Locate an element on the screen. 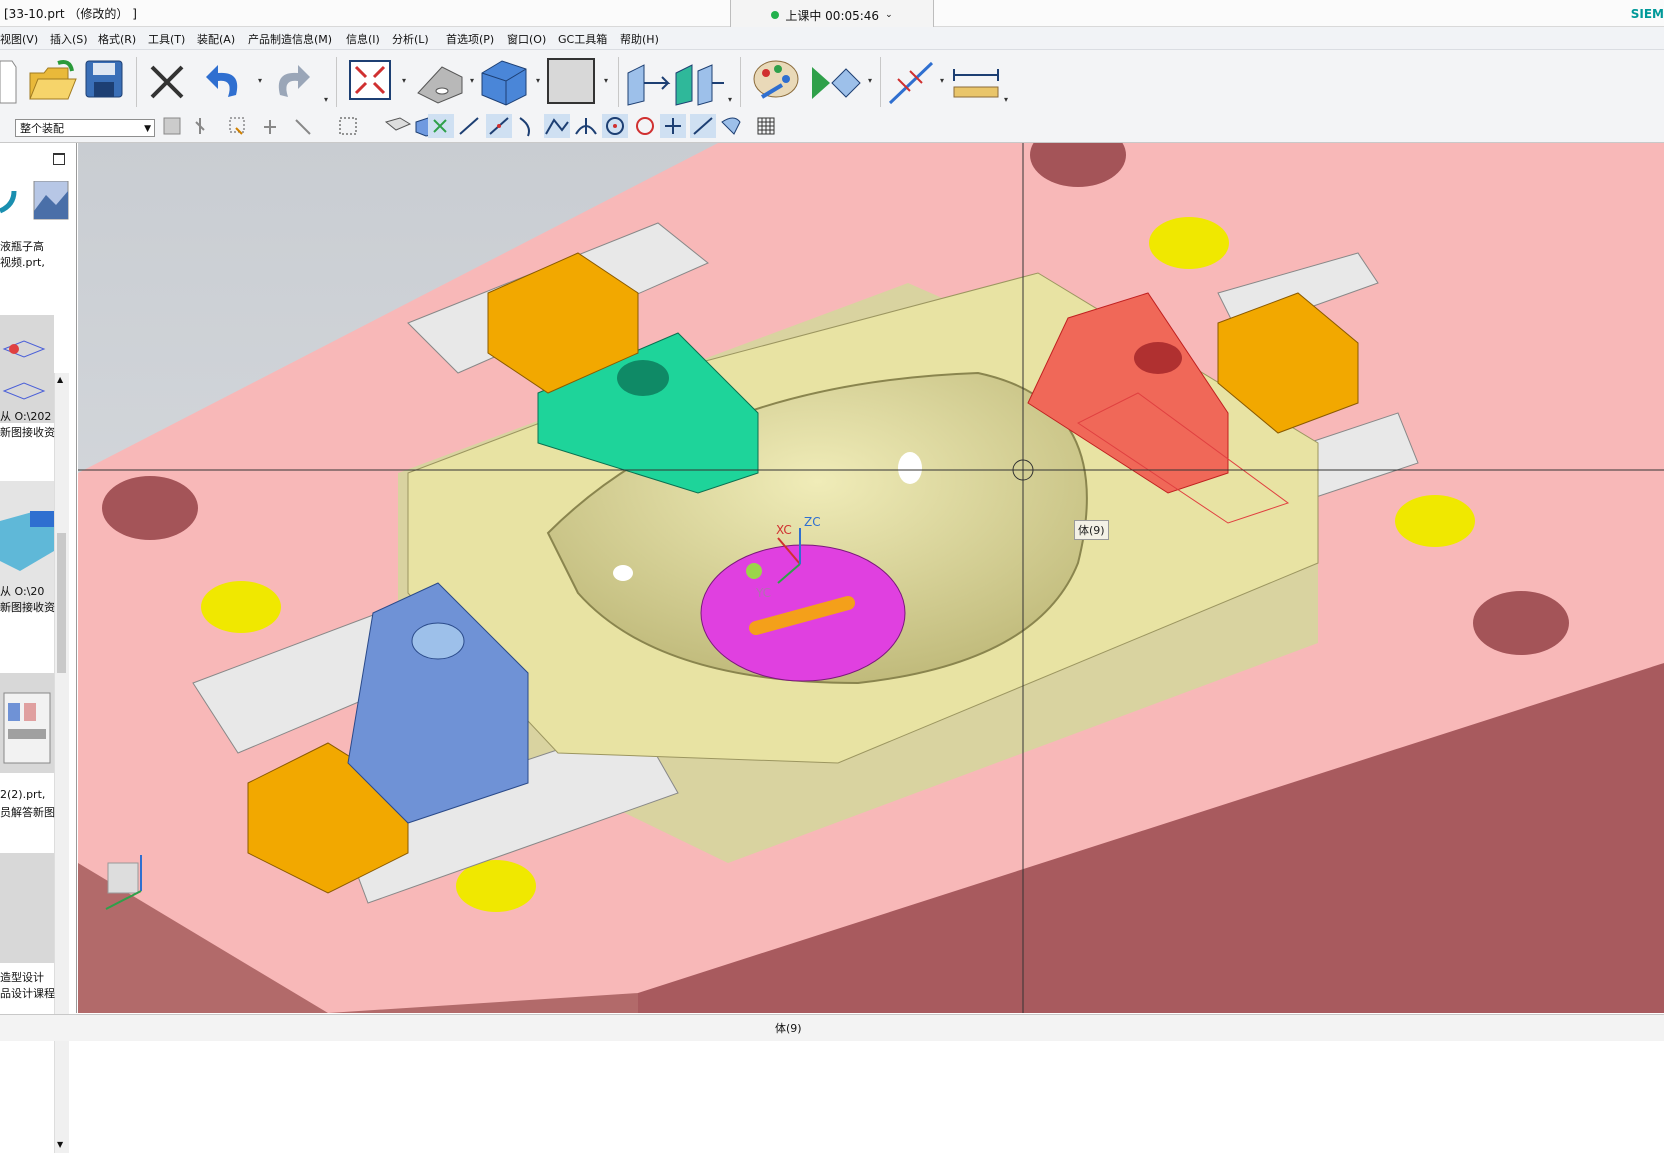 This screenshot has width=1664, height=1153. history-item-4-line1: 2(2).prt, is located at coordinates (22, 794).